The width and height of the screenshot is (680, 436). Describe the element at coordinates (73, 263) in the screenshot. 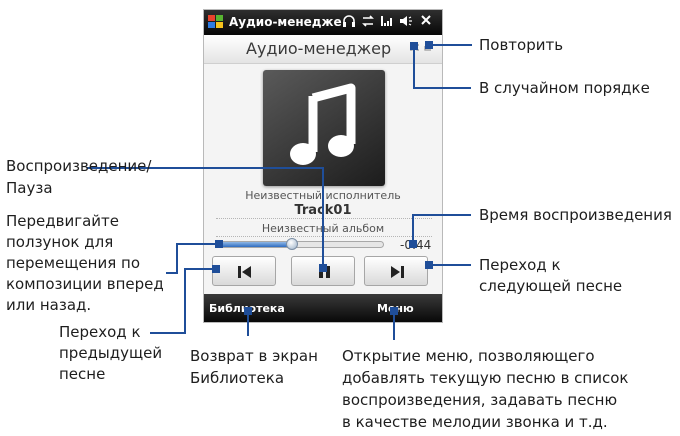

I see `callout-seek-line3: перемещения по` at that location.